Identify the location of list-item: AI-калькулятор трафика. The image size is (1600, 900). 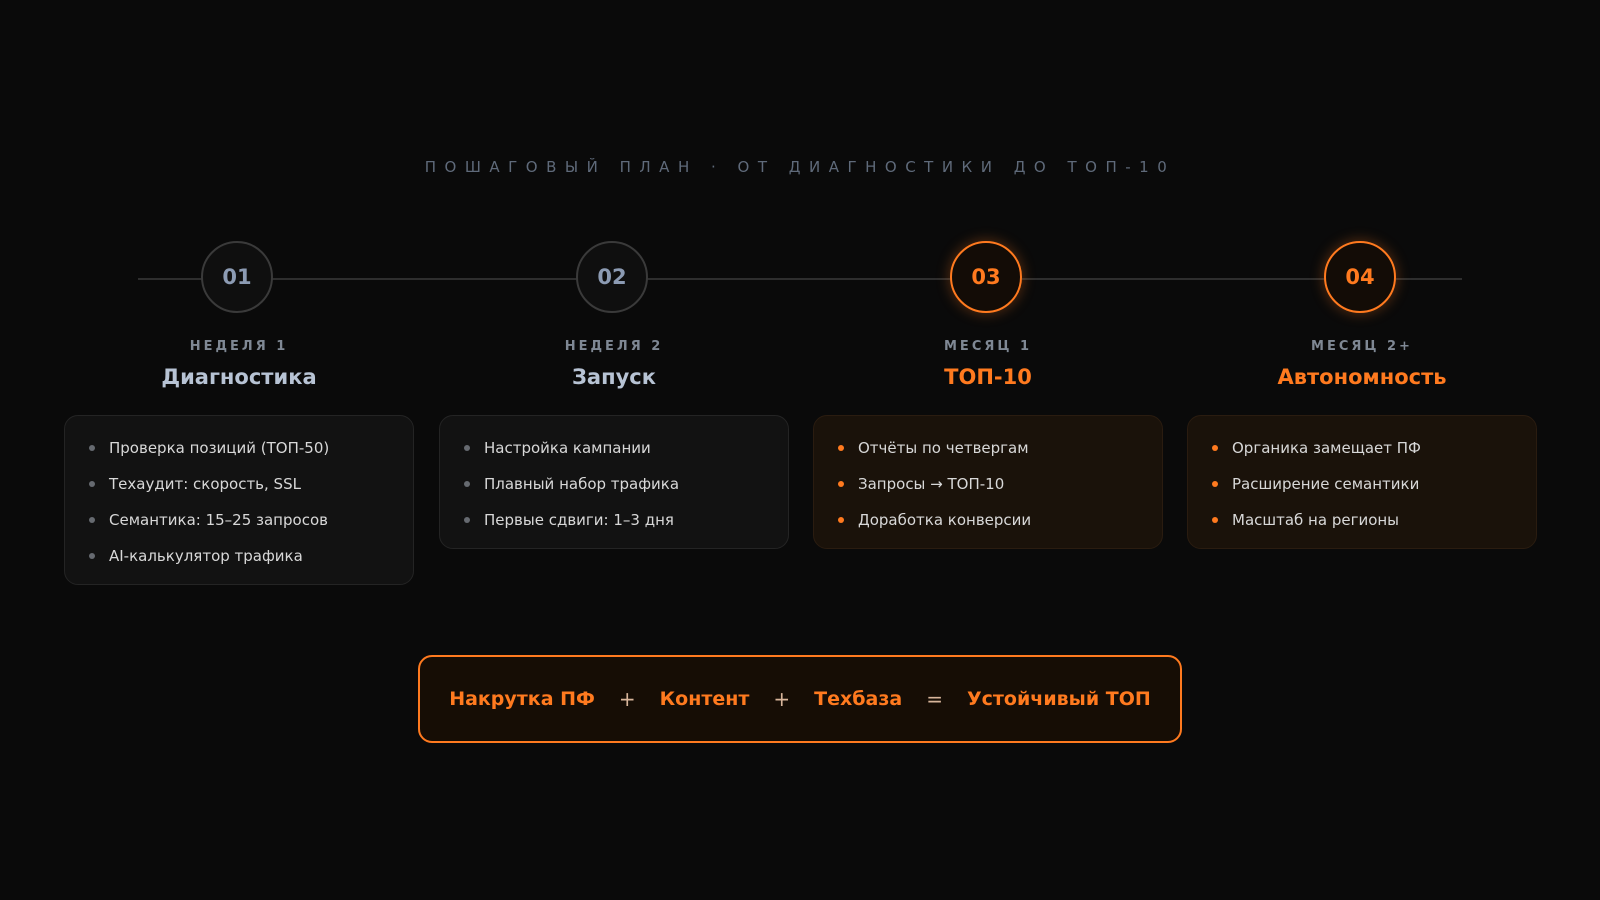
(240, 556).